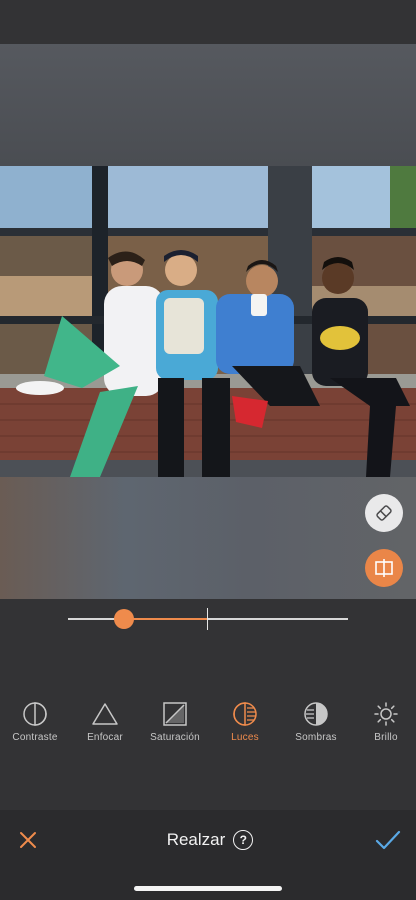 The width and height of the screenshot is (416, 900). I want to click on intensity-slider, so click(208, 629).